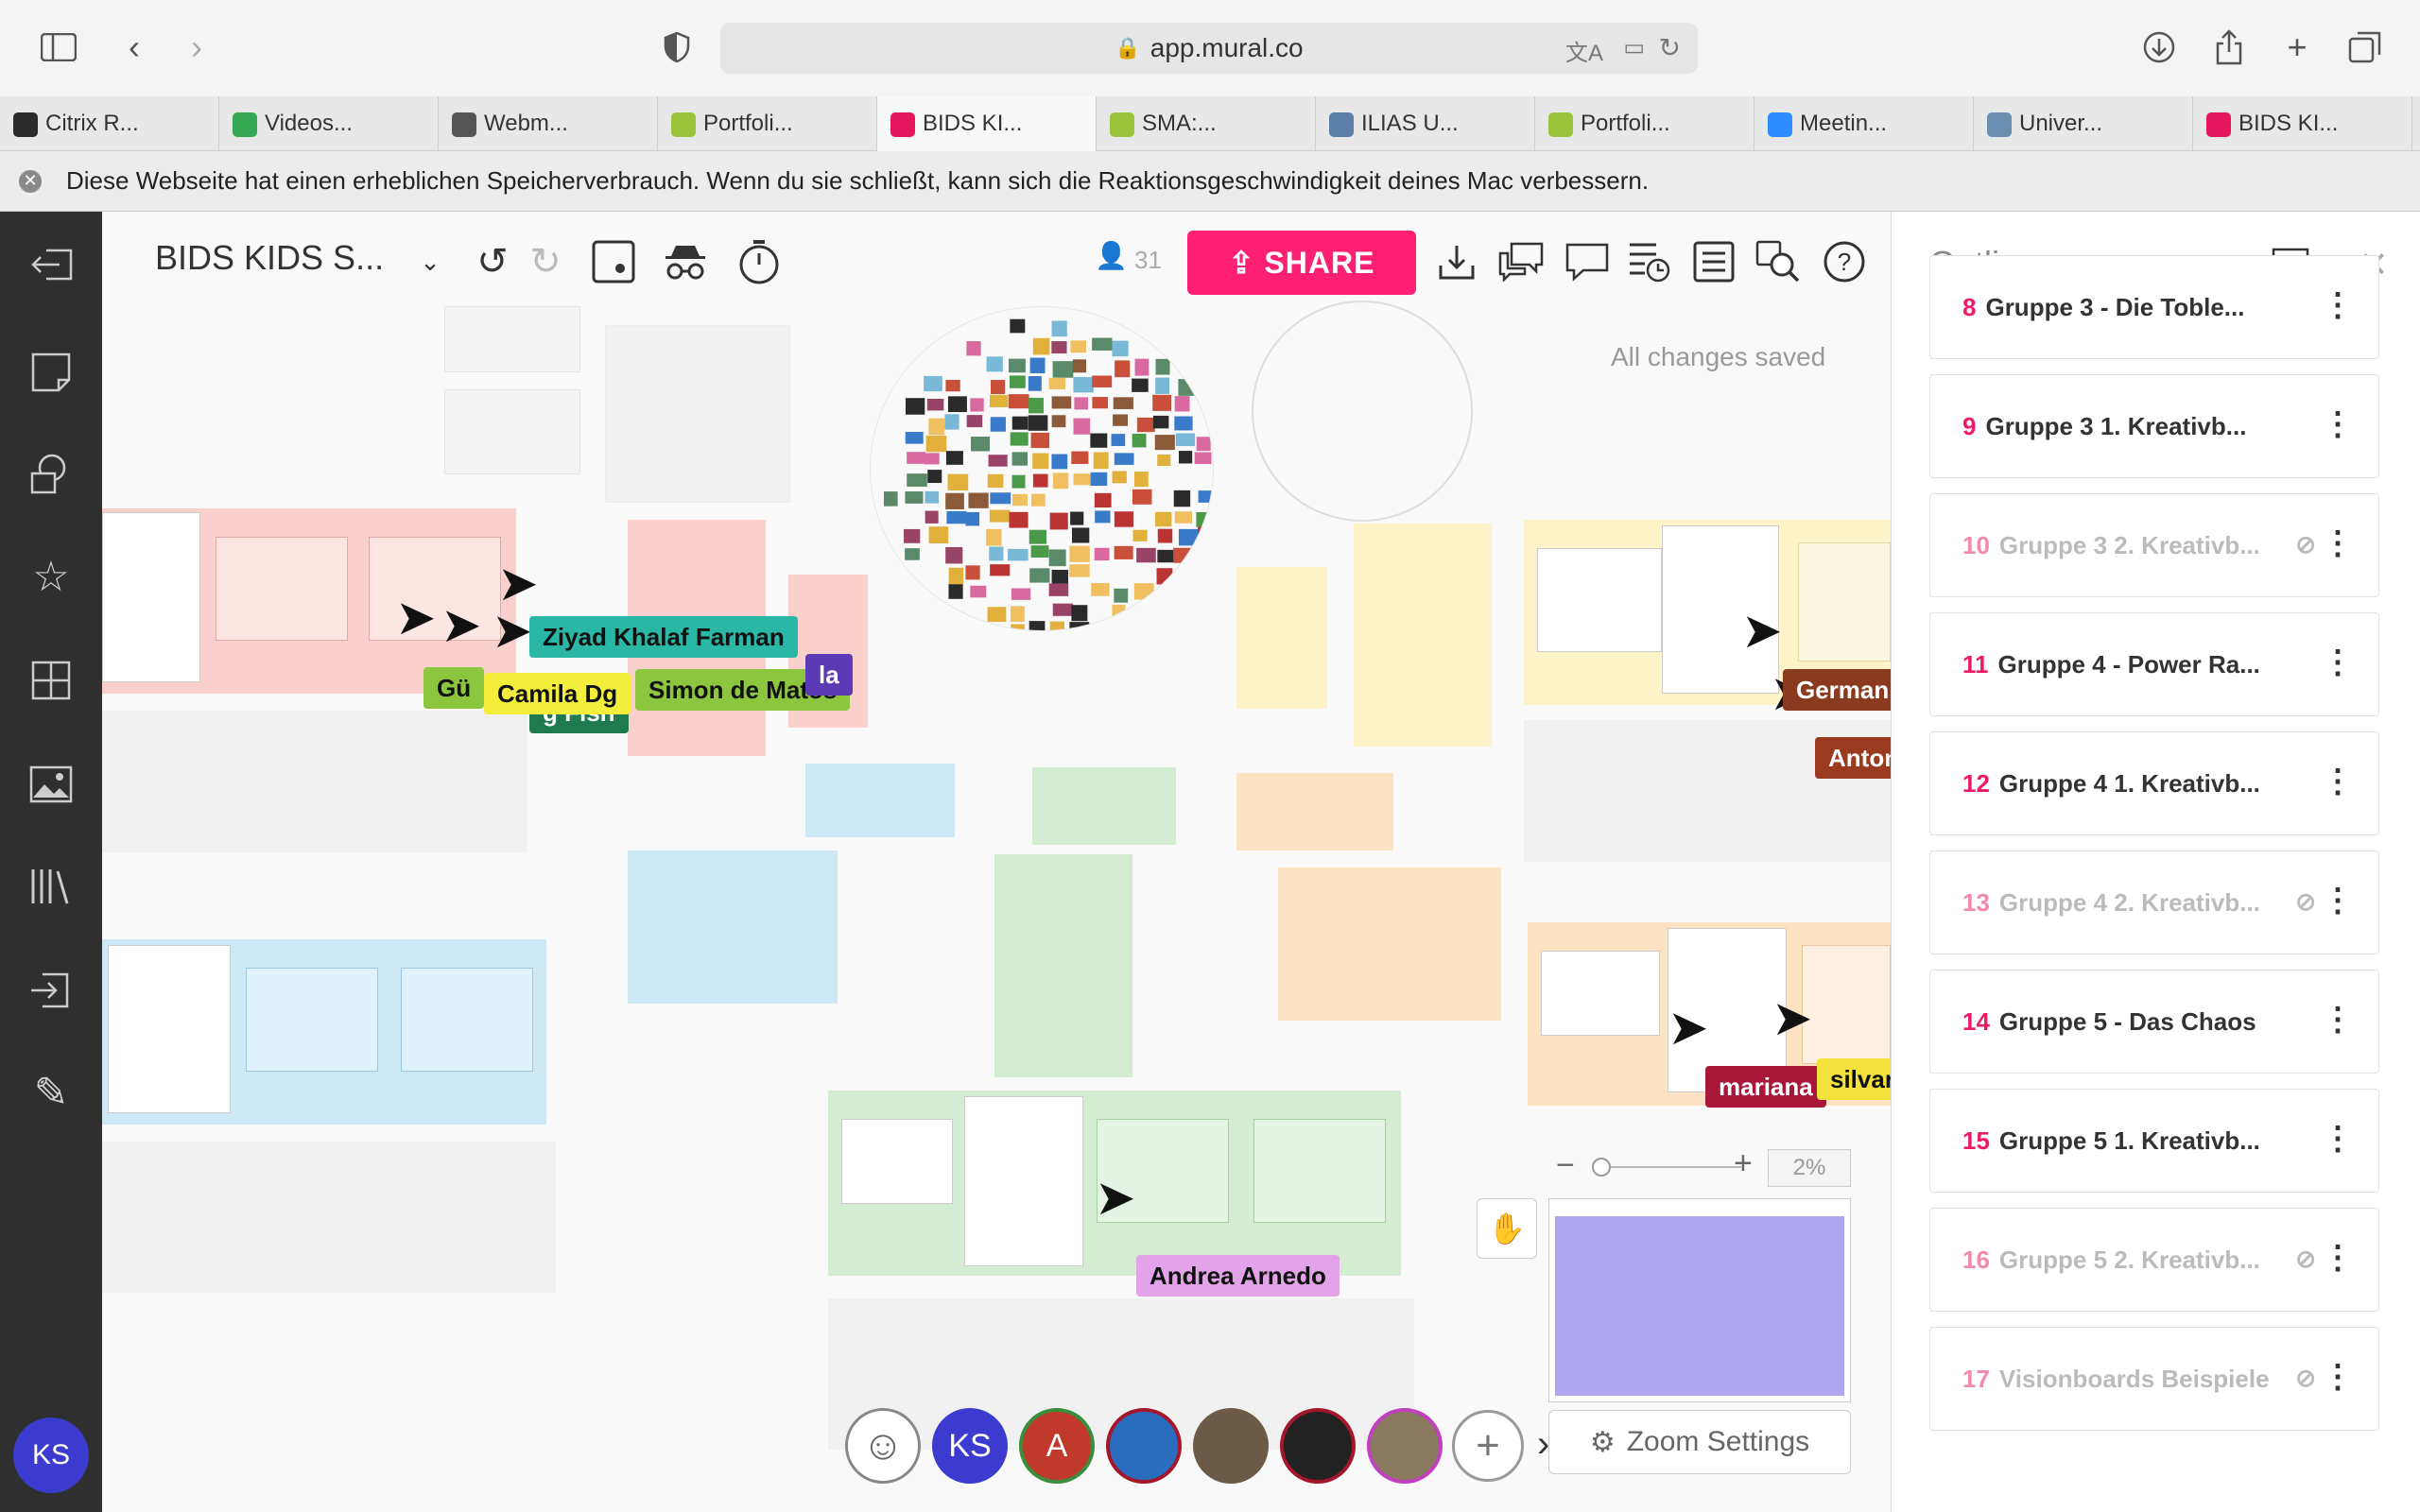 The width and height of the screenshot is (2420, 1512). Describe the element at coordinates (1566, 1165) in the screenshot. I see `zoom-out-icon: −` at that location.